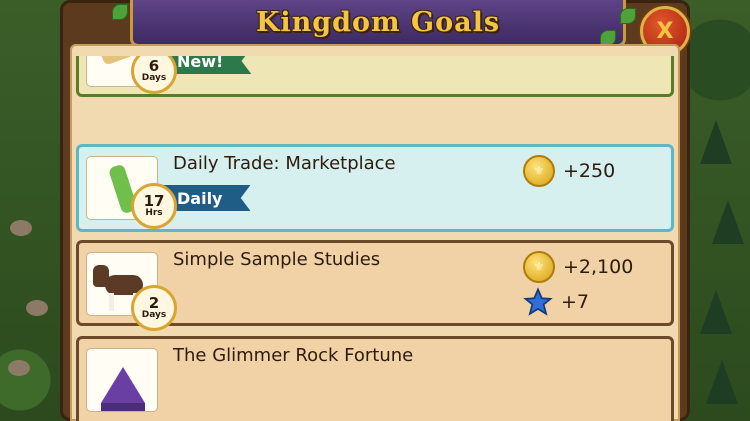 This screenshot has height=421, width=750. Describe the element at coordinates (277, 259) in the screenshot. I see `goal-title: Simple Sample Studies` at that location.